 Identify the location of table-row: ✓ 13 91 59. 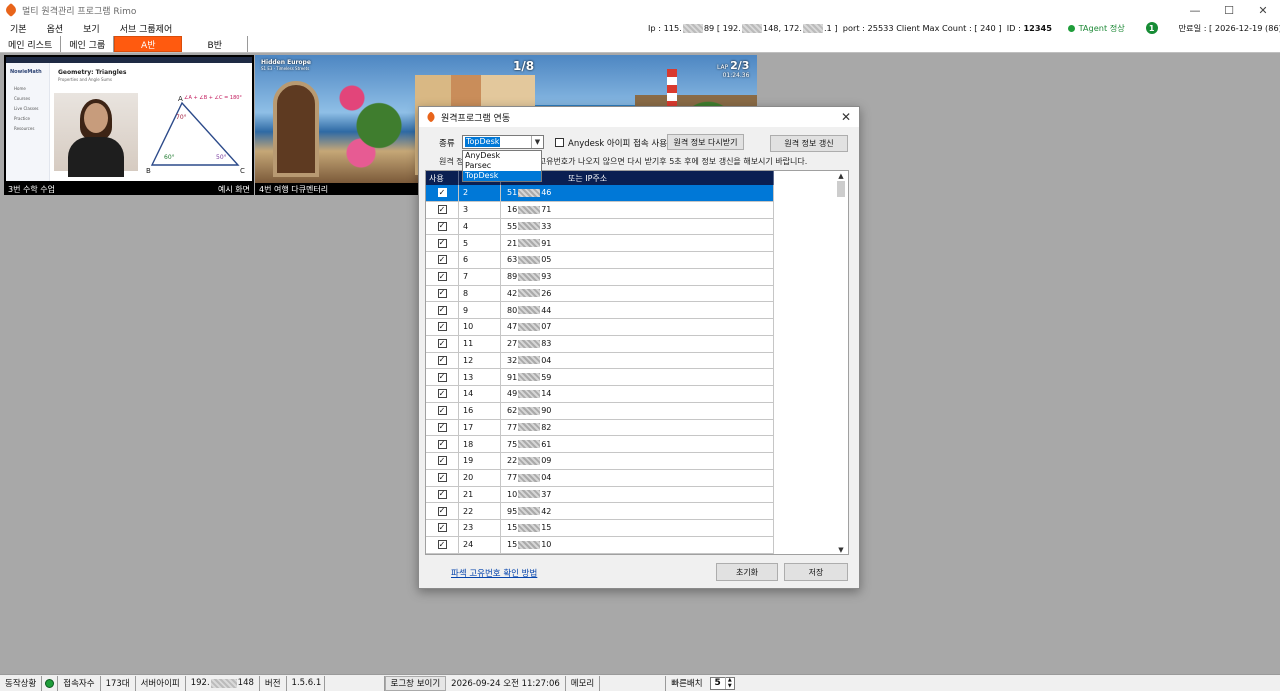
(600, 377).